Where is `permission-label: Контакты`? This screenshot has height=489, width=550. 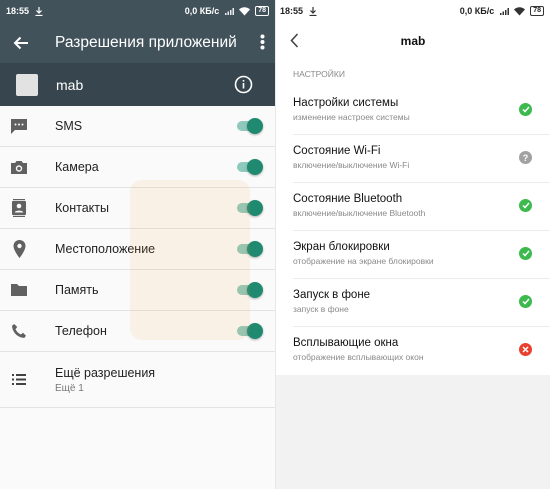
permission-label: Контакты is located at coordinates (82, 208).